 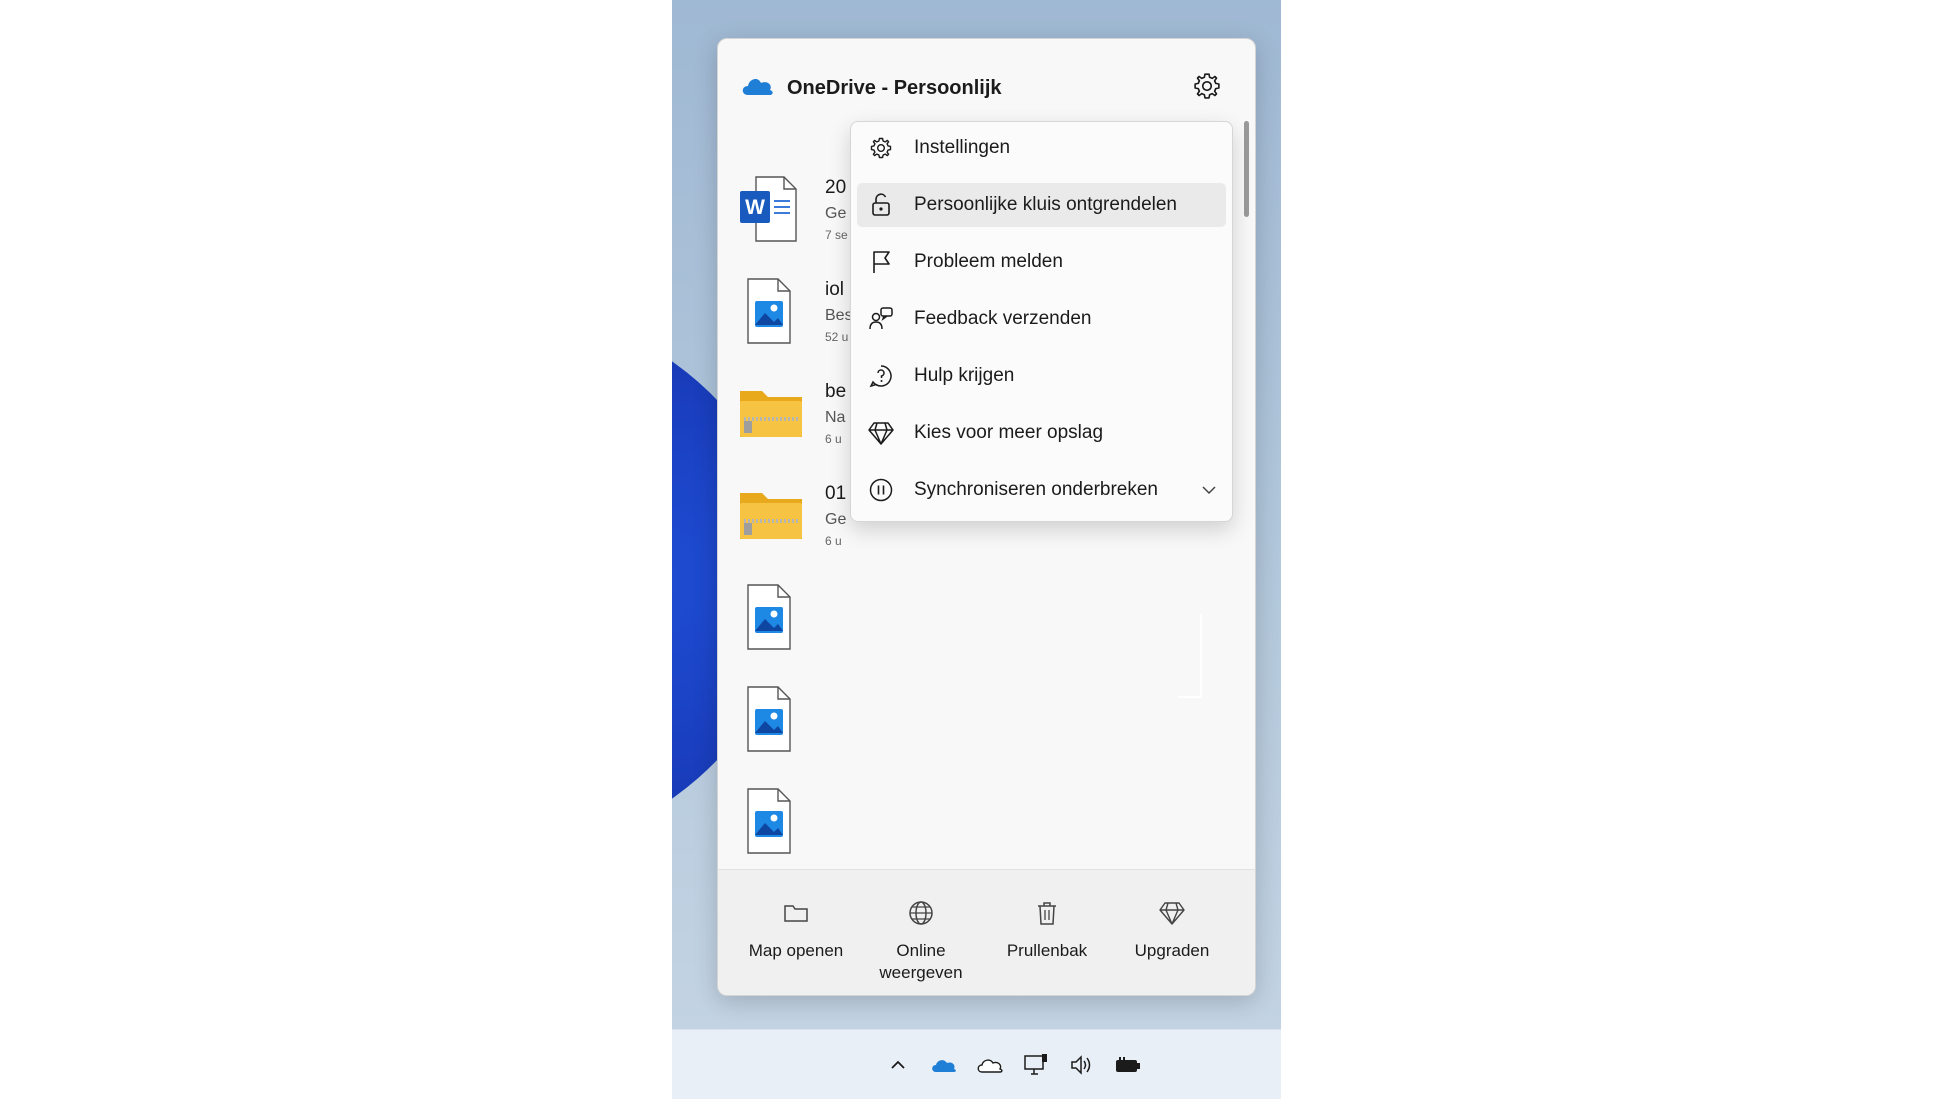 I want to click on menu-item-label: Persoonlijke kluis ontgrendelen, so click(x=1045, y=204).